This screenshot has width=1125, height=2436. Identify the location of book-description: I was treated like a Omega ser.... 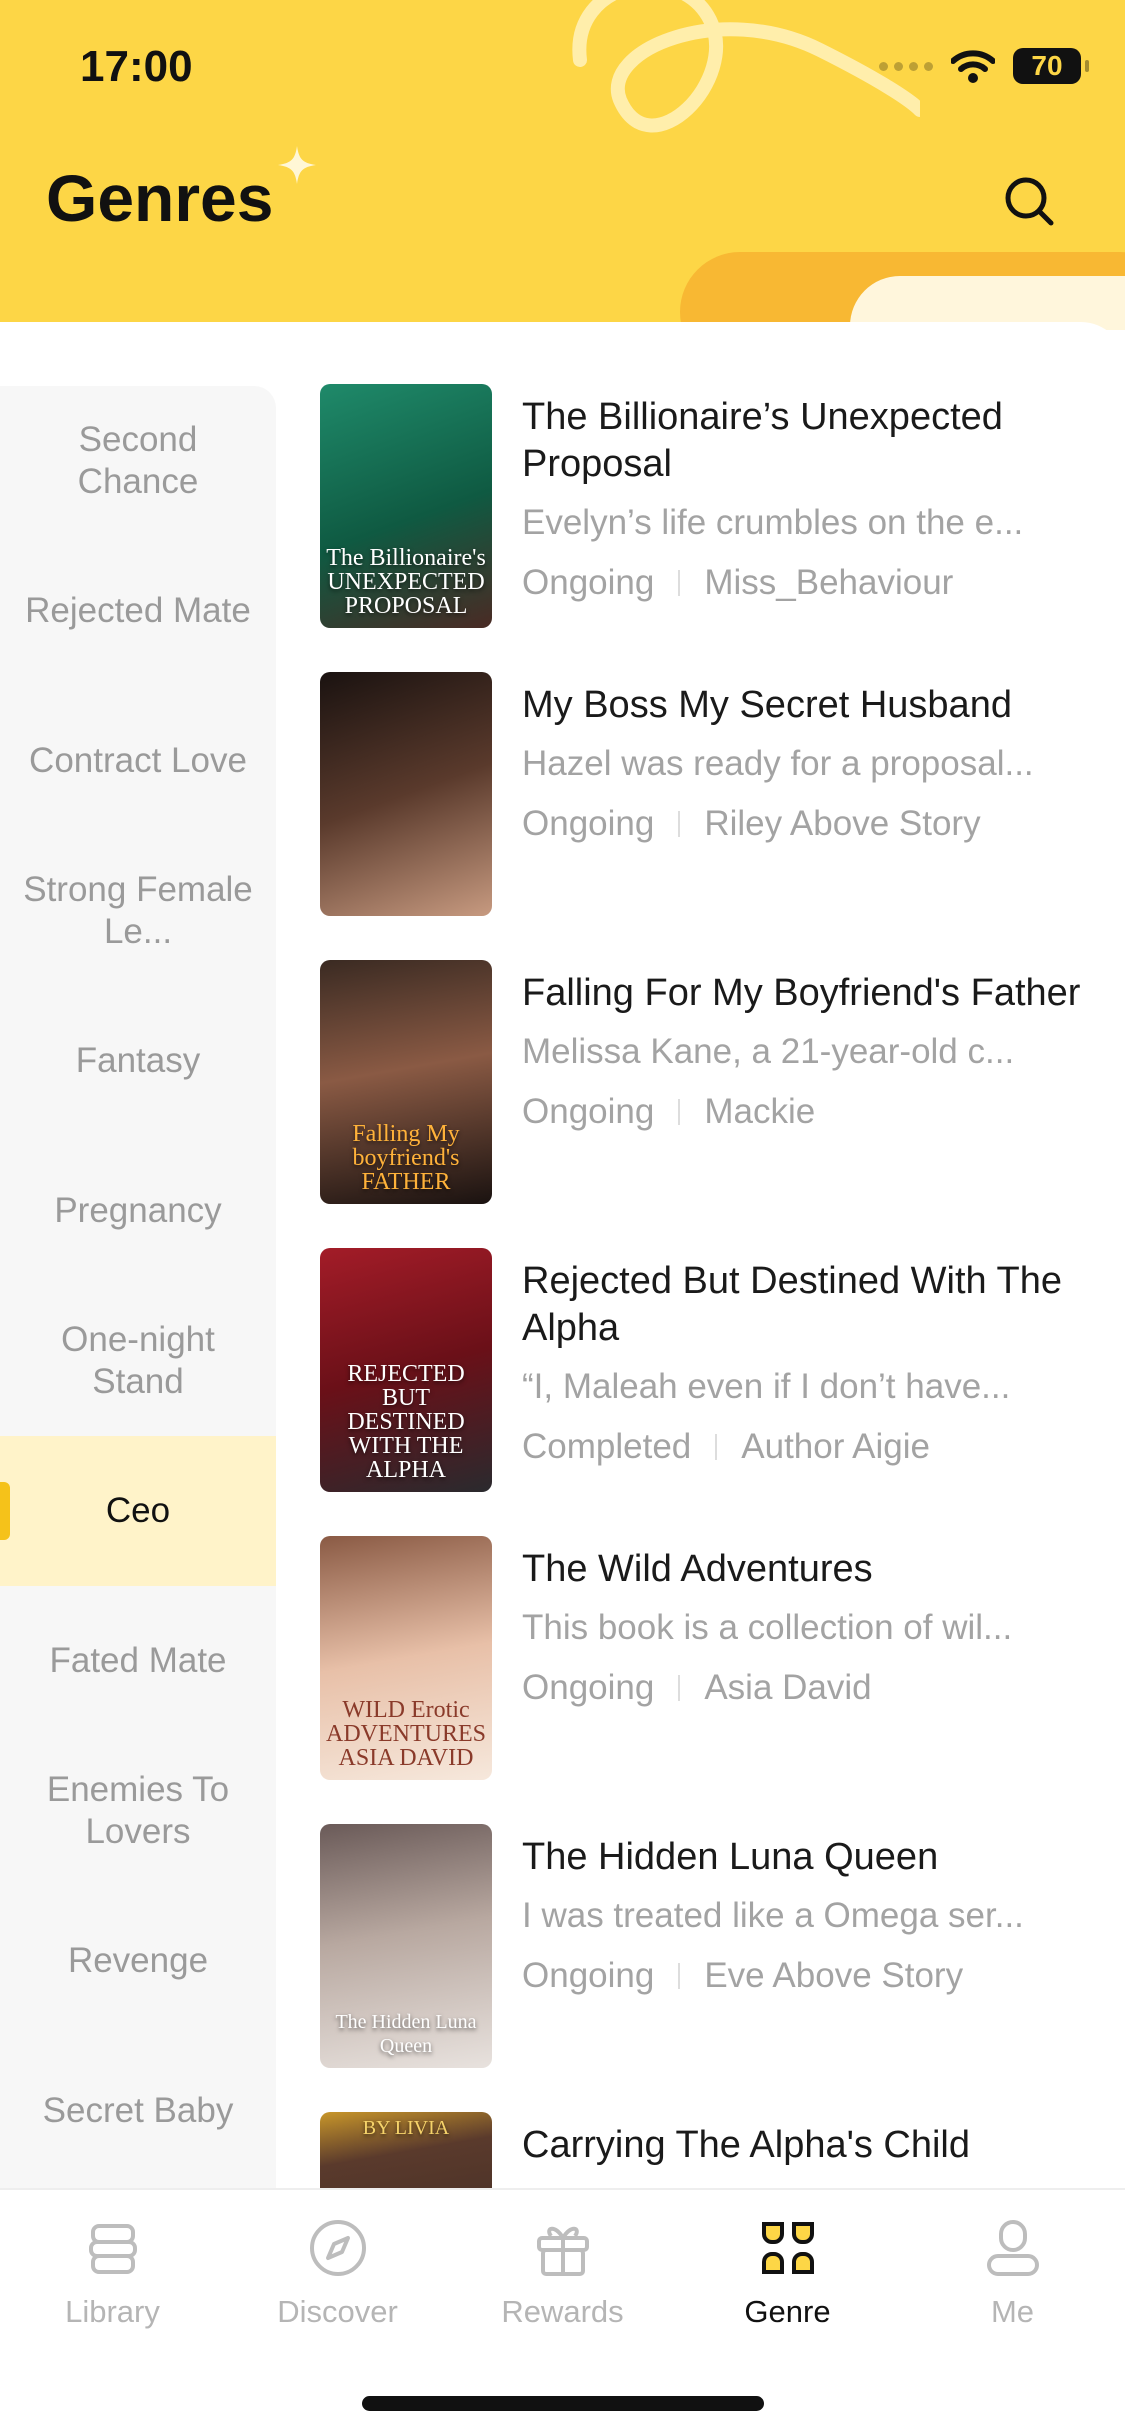
(773, 1915).